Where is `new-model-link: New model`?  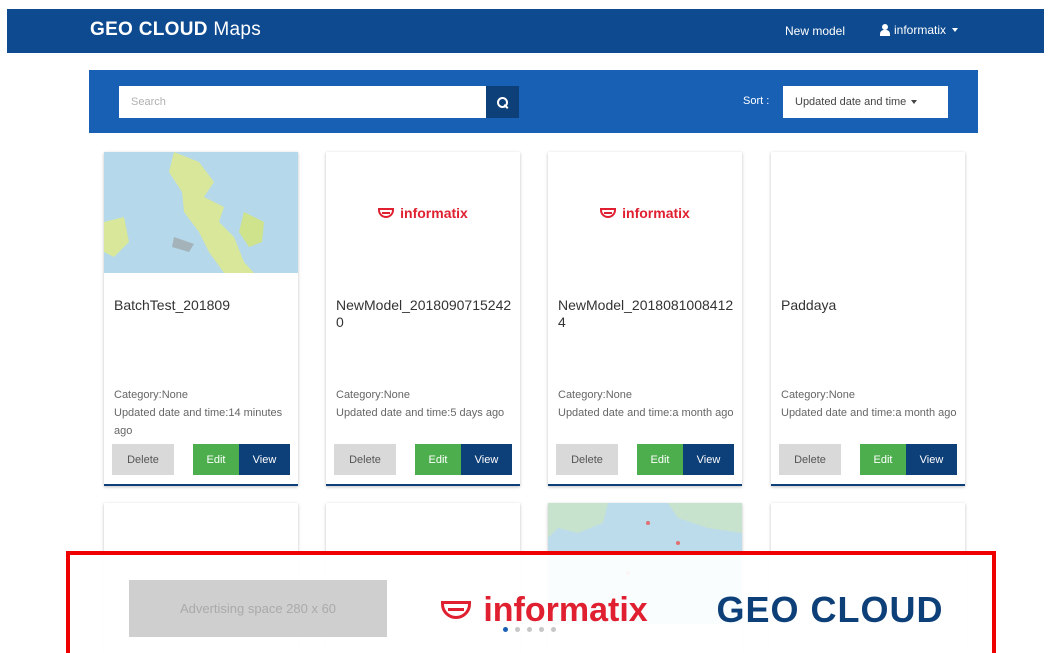 new-model-link: New model is located at coordinates (815, 31).